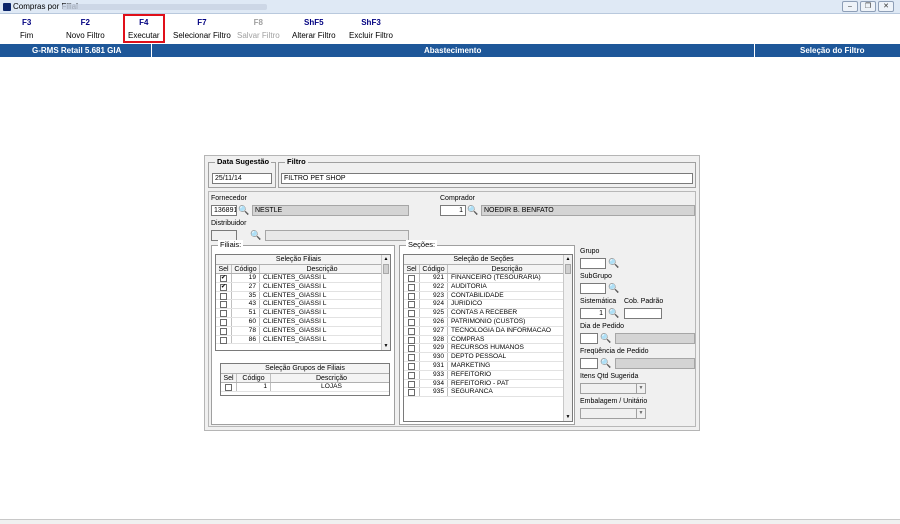  What do you see at coordinates (487, 178) in the screenshot?
I see `filtro-input: FILTRO PET SHOP` at bounding box center [487, 178].